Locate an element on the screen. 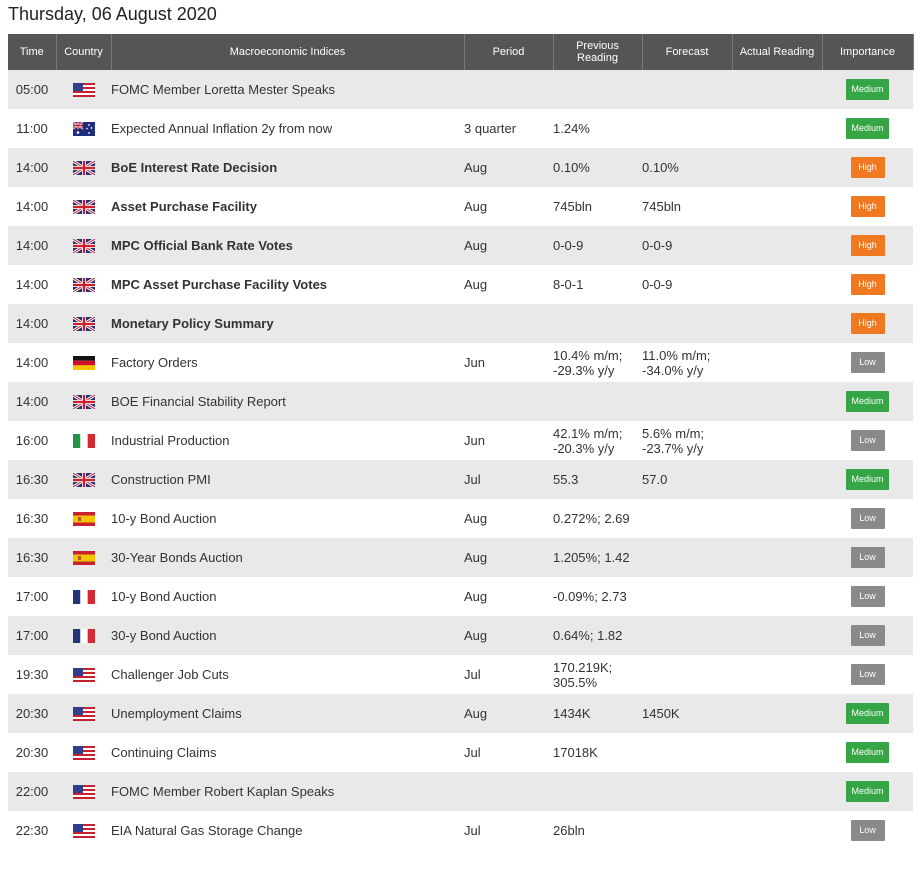 This screenshot has width=922, height=881. event-time: 17:00 is located at coordinates (32, 635).